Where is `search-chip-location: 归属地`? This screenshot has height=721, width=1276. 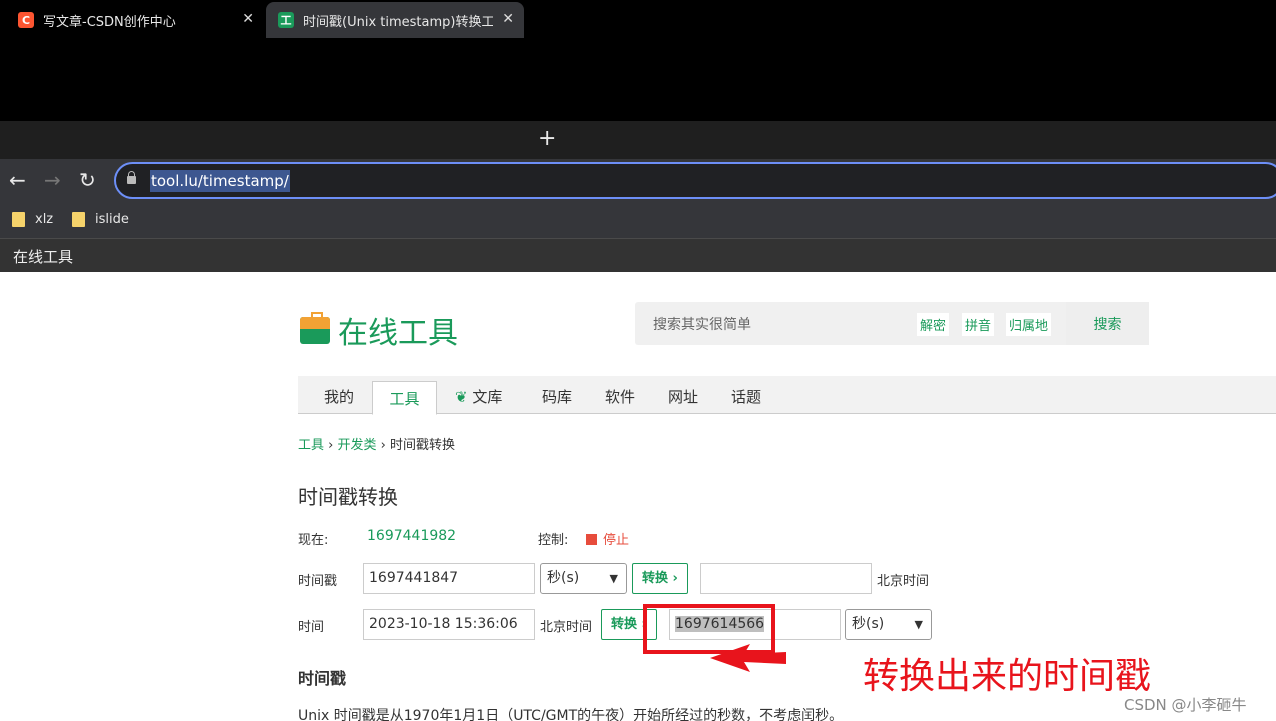
search-chip-location: 归属地 is located at coordinates (1029, 324).